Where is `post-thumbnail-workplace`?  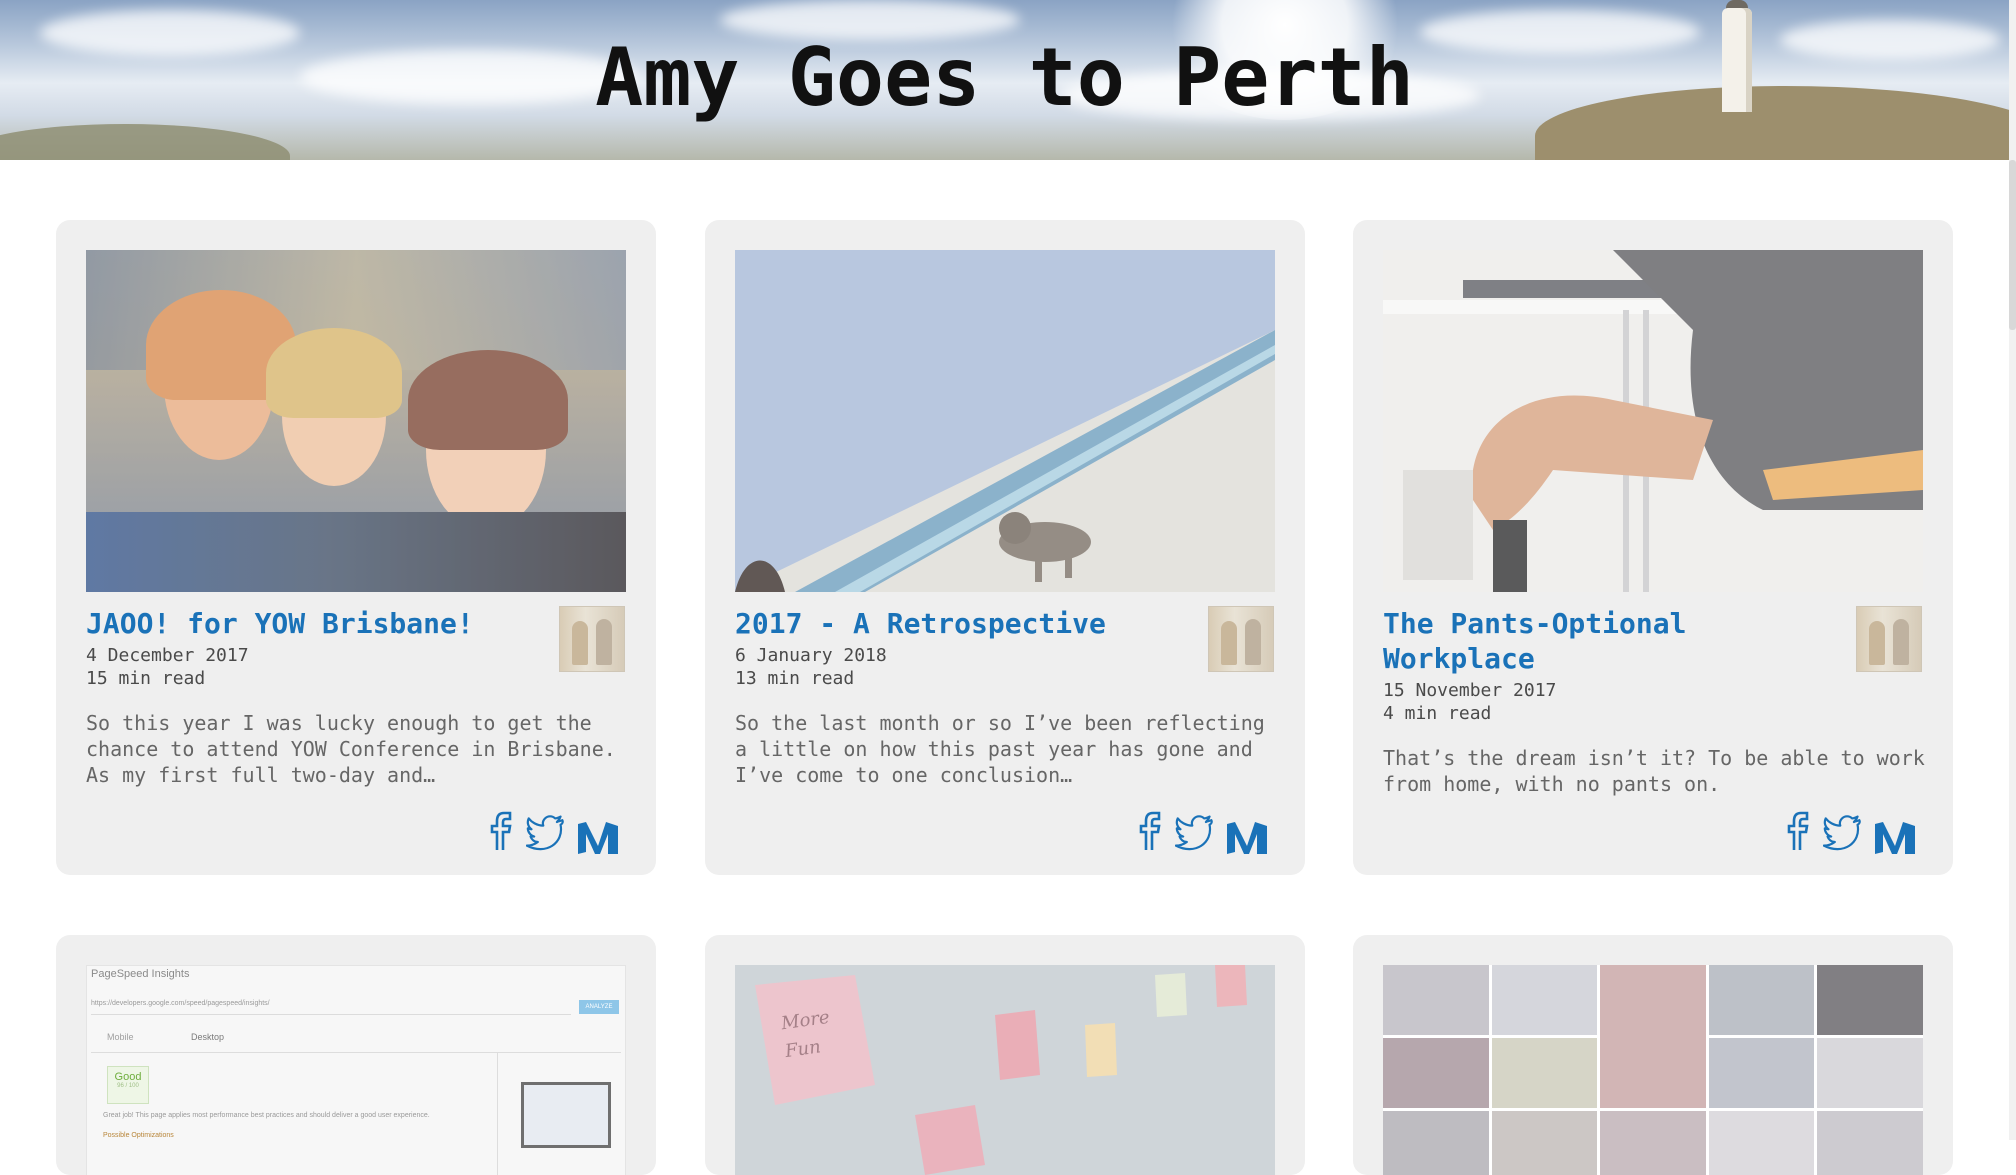 post-thumbnail-workplace is located at coordinates (1653, 421).